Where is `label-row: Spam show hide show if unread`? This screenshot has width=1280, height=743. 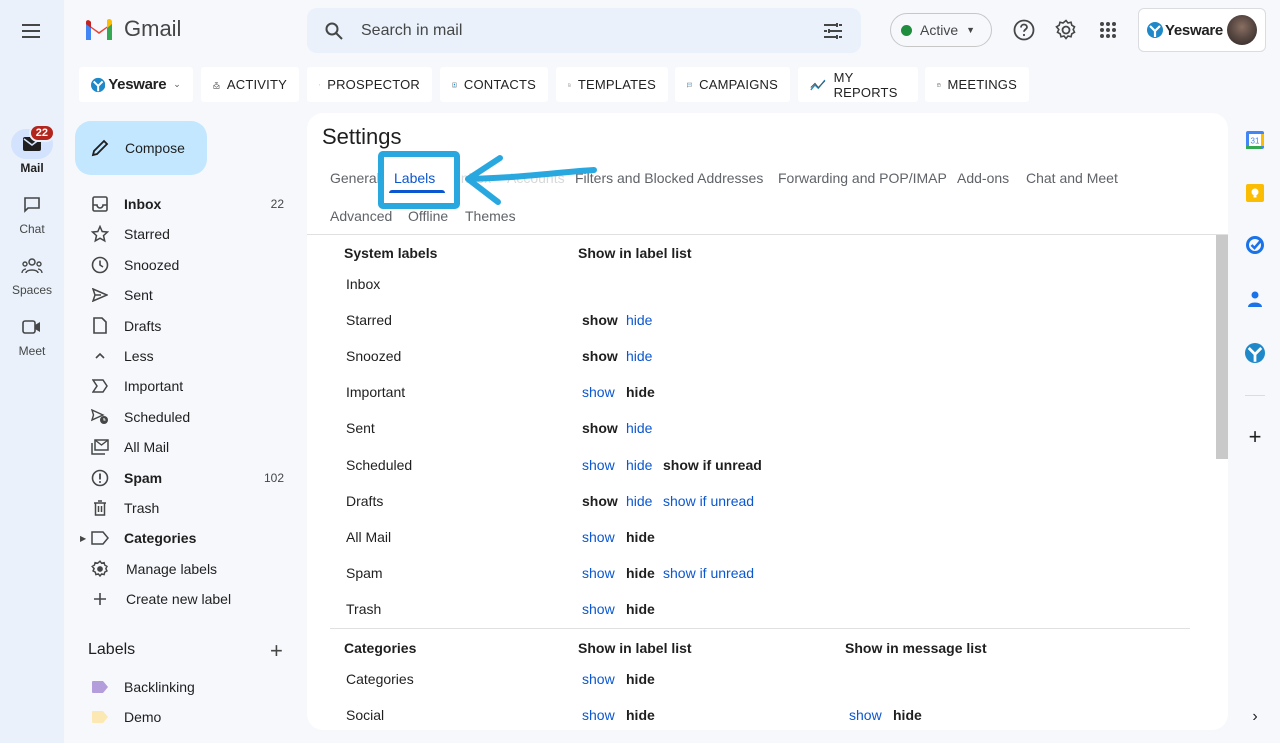
label-row: Spam show hide show if unread is located at coordinates (757, 580).